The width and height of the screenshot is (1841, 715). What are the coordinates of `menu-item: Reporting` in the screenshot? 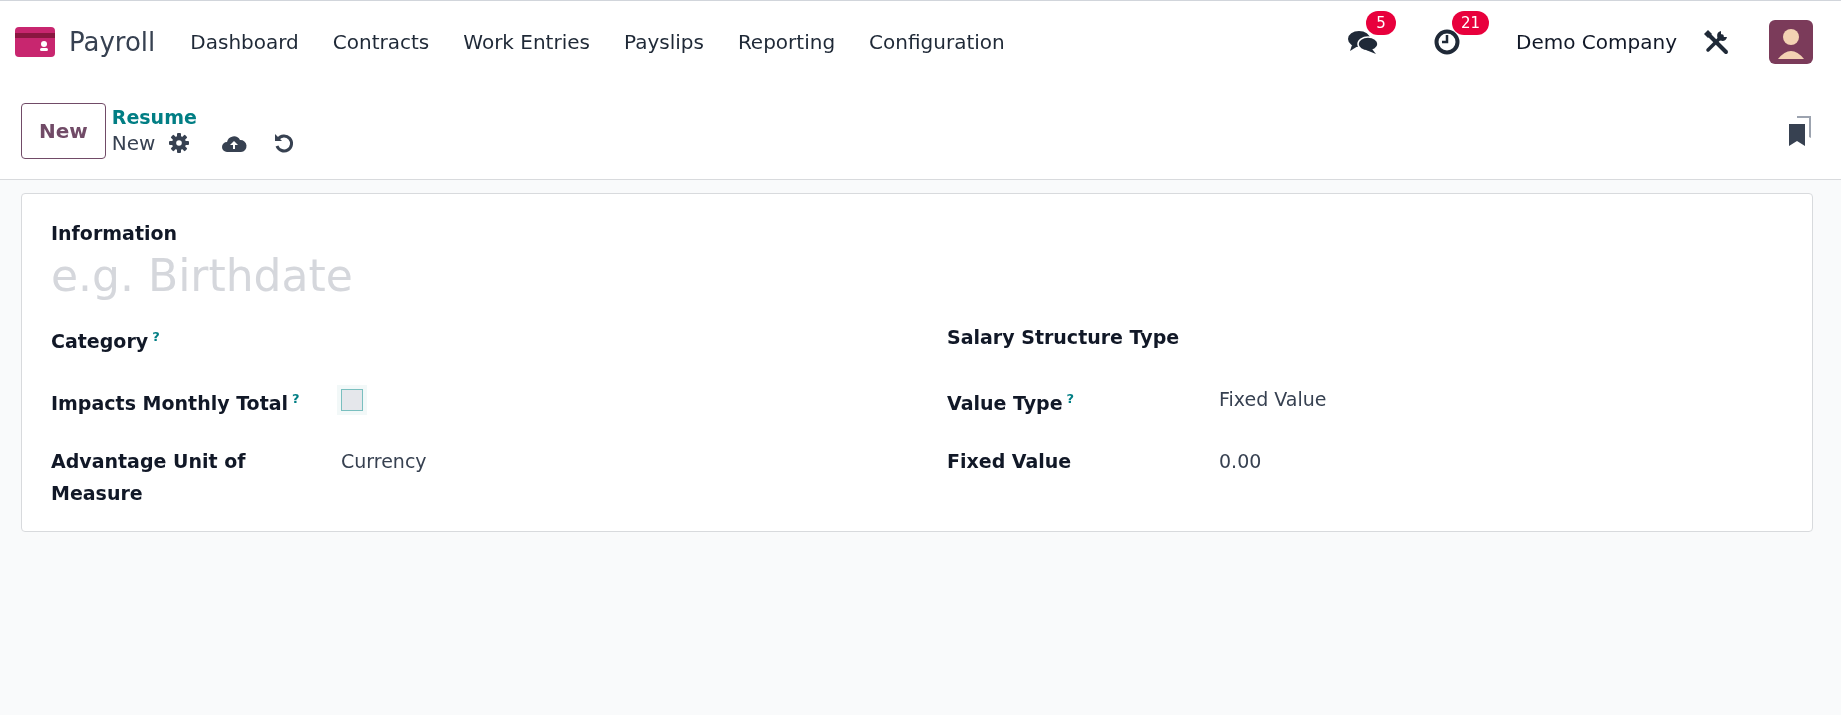 It's located at (786, 41).